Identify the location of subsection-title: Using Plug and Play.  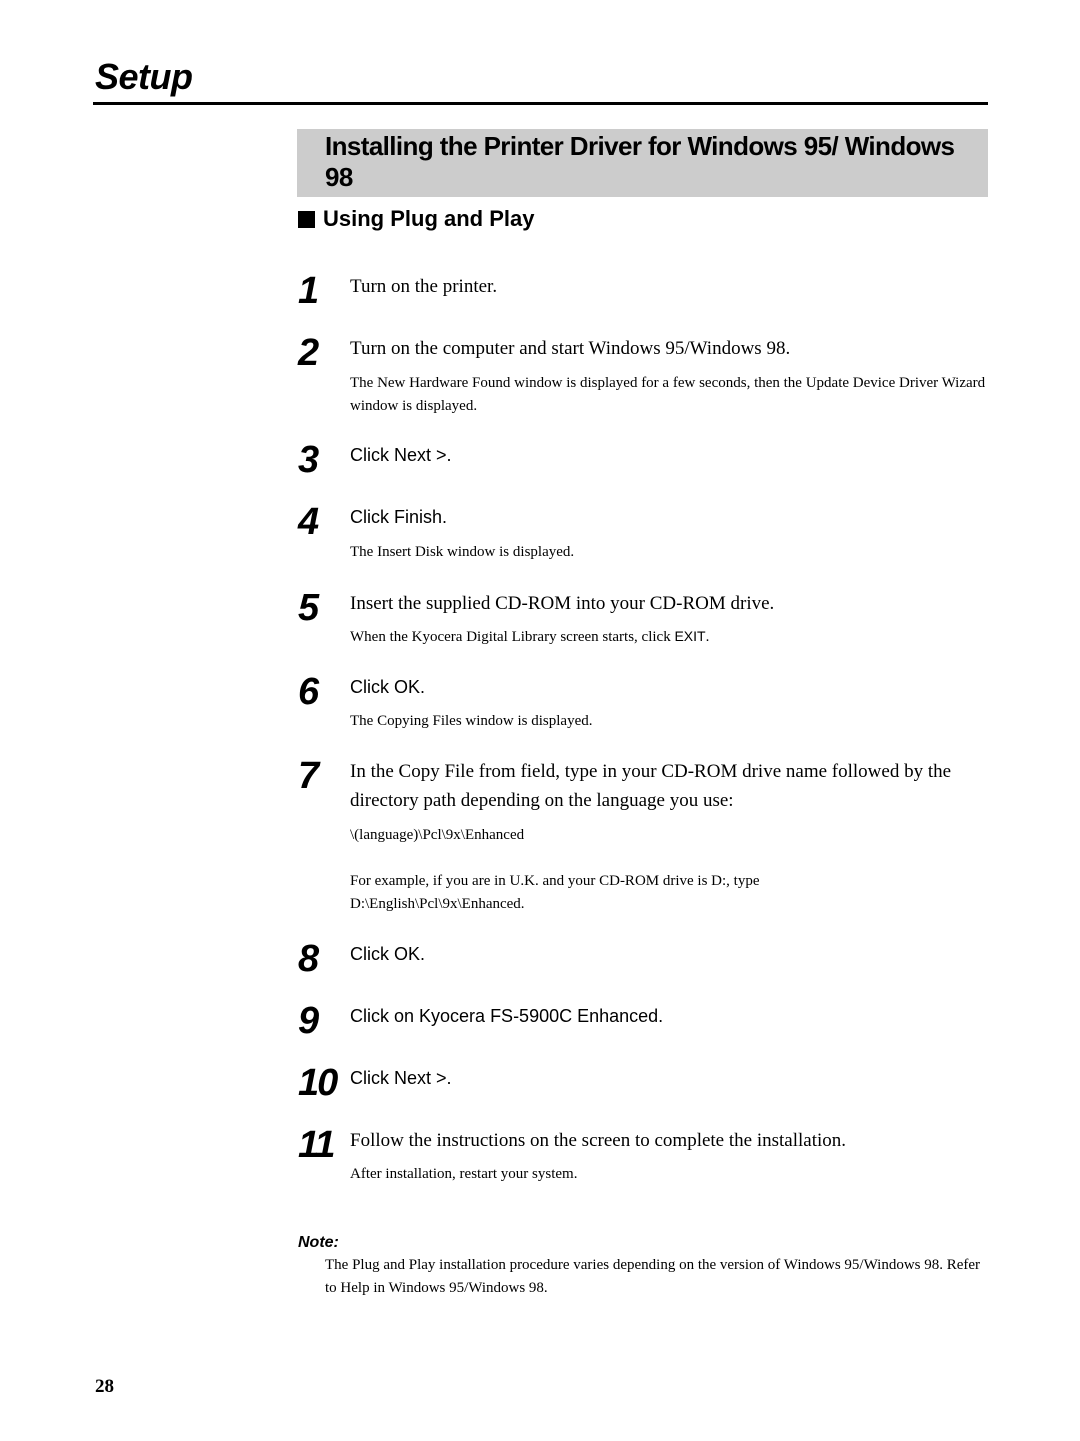
(416, 219).